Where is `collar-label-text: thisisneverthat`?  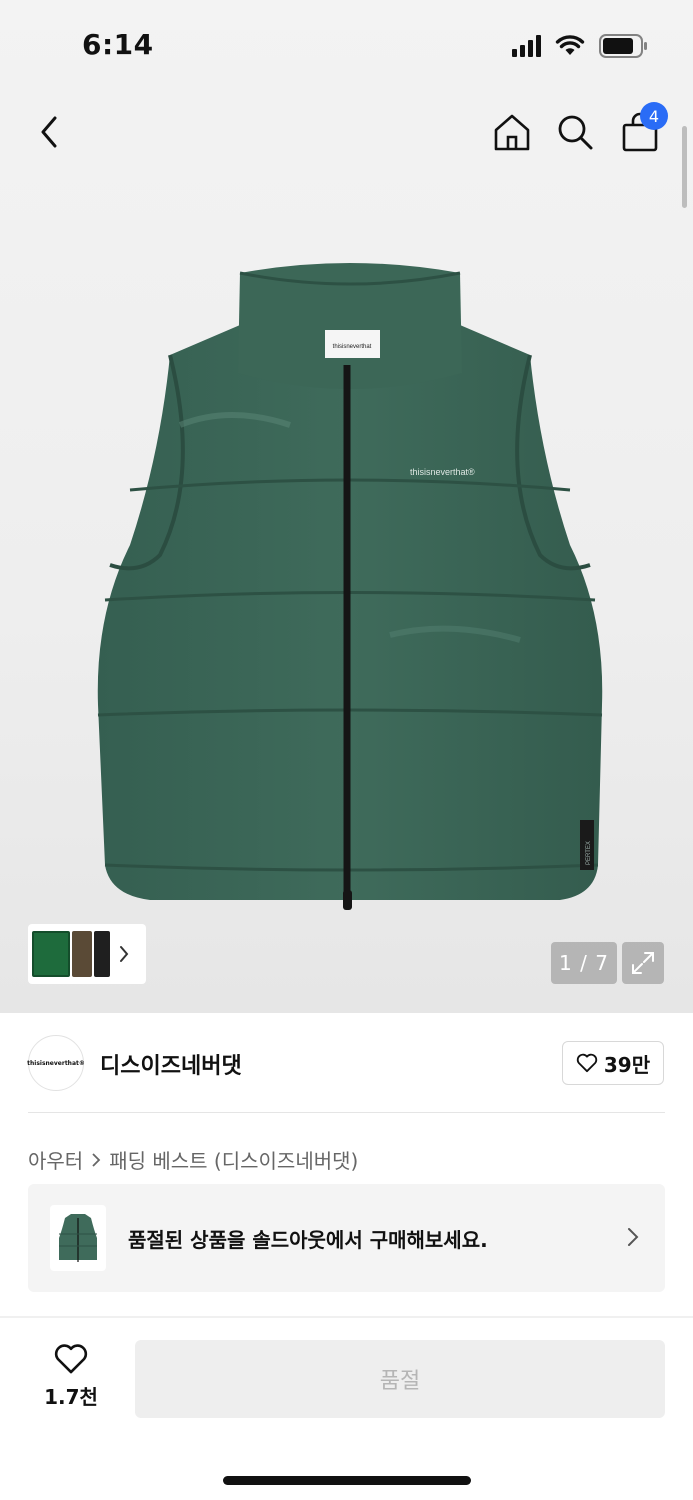 collar-label-text: thisisneverthat is located at coordinates (352, 347).